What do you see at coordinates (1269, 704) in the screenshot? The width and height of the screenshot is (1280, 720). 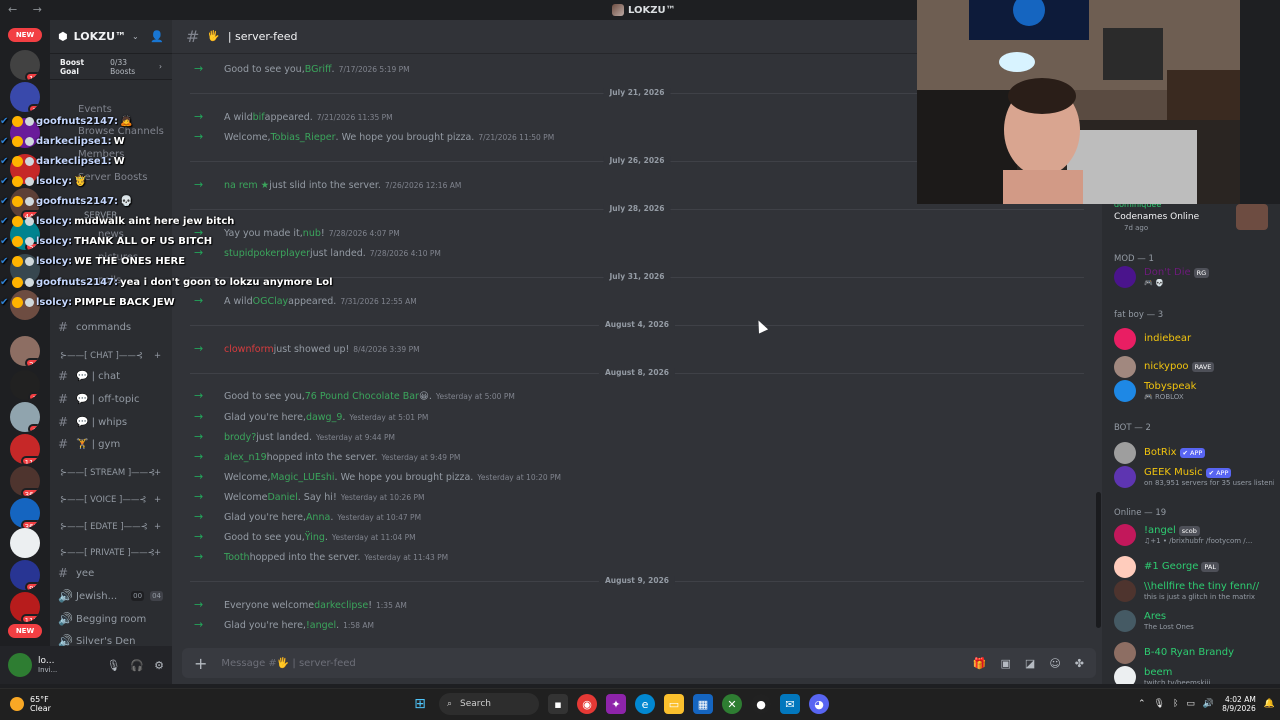 I see `notification-bell-icon: 🔔` at bounding box center [1269, 704].